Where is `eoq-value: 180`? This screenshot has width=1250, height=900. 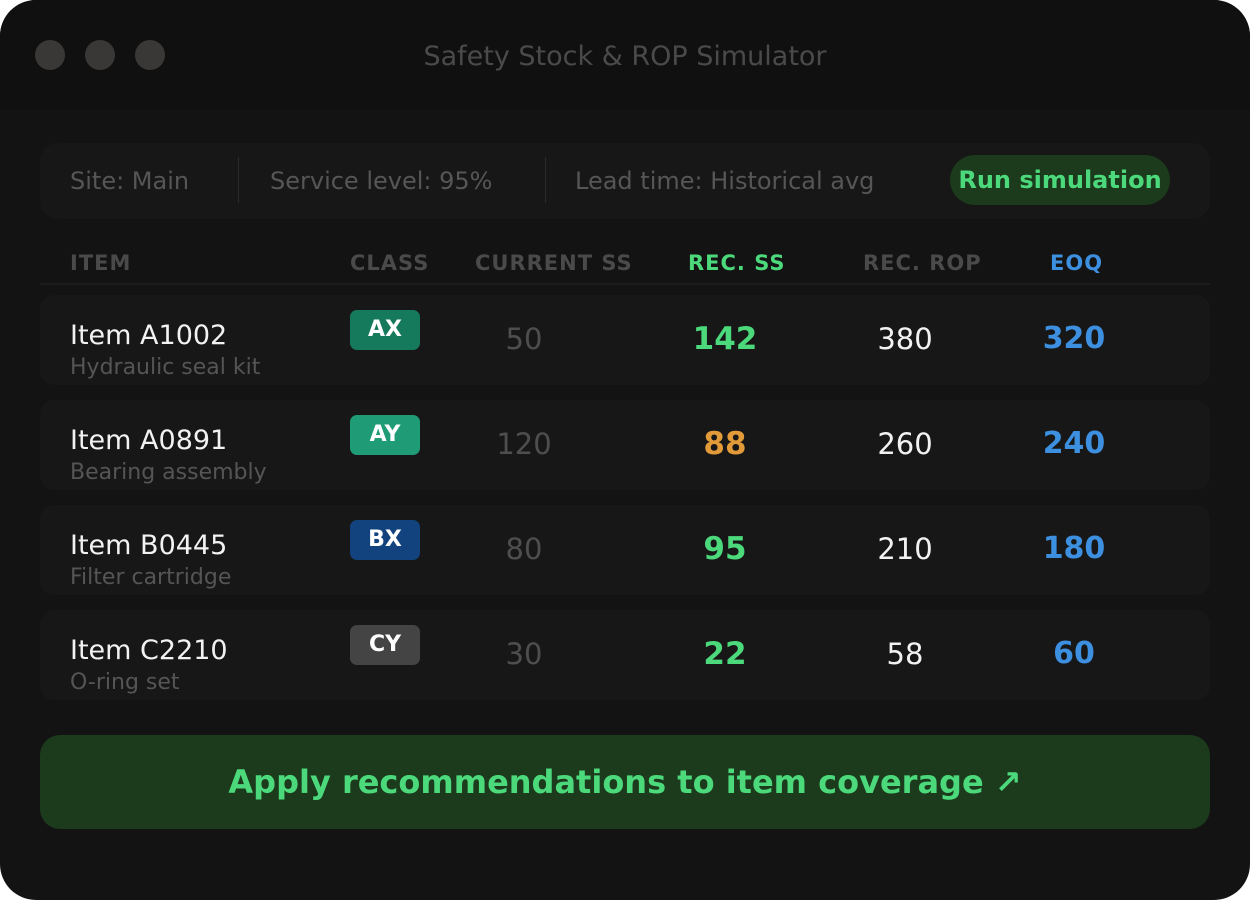
eoq-value: 180 is located at coordinates (1074, 548).